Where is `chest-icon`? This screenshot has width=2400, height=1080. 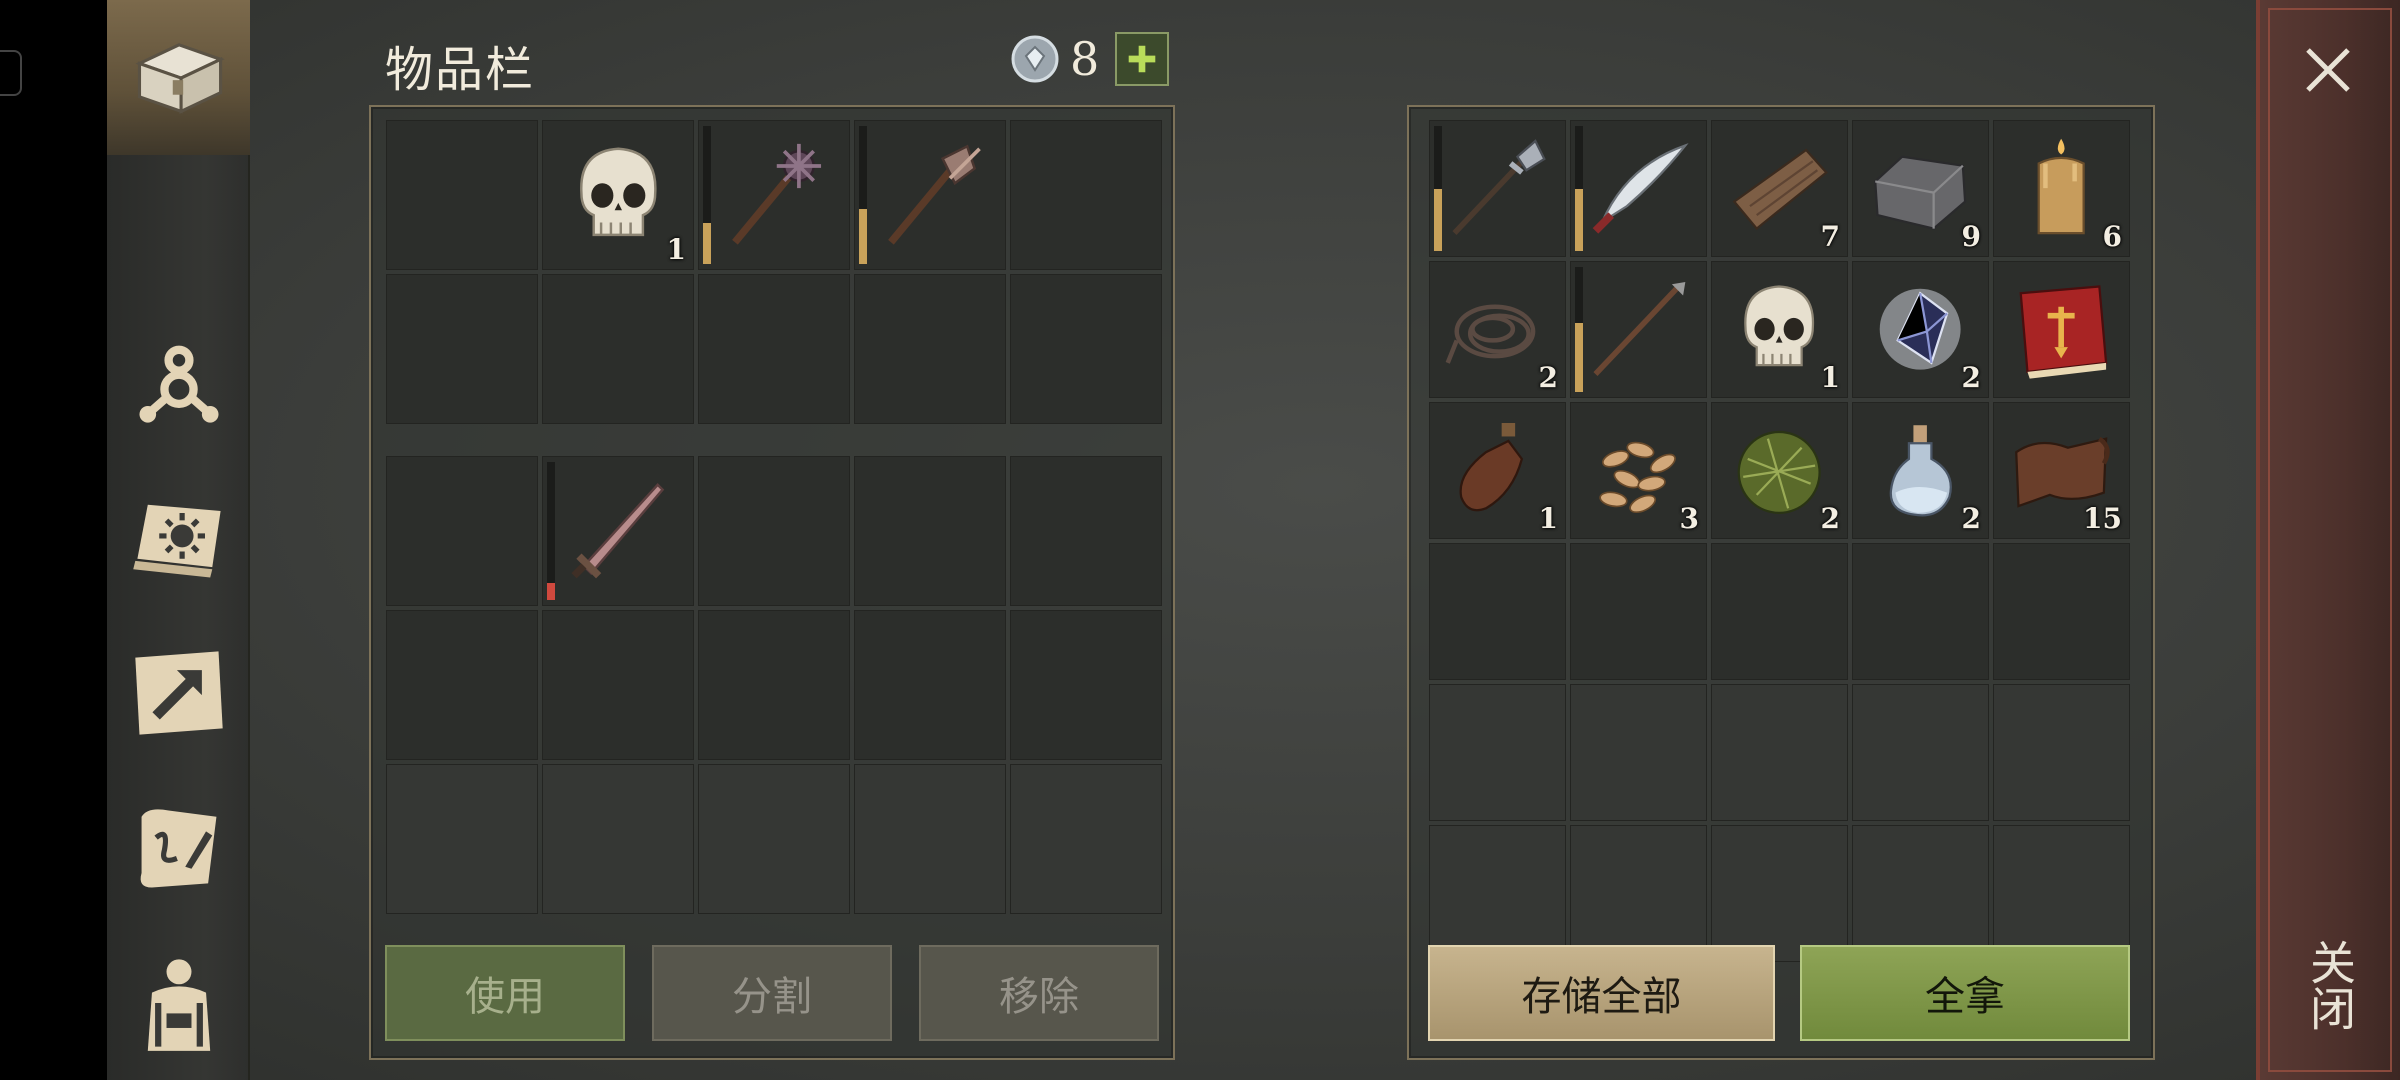
chest-icon is located at coordinates (179, 78).